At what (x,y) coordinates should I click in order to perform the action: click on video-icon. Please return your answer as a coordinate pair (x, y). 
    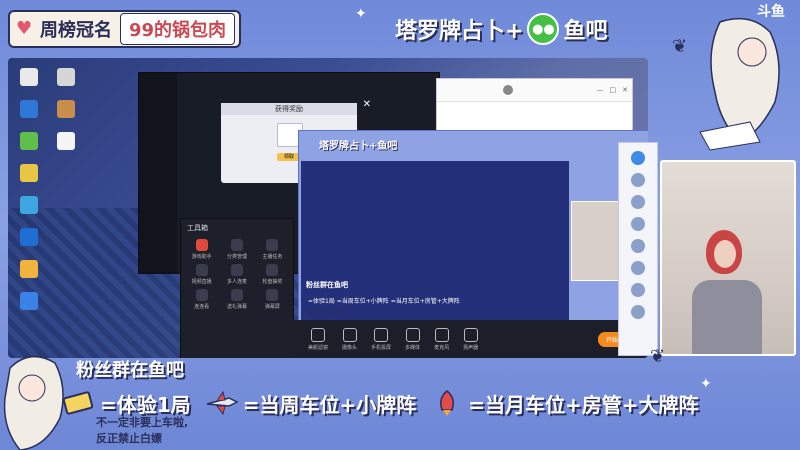
    Looking at the image, I should click on (201, 270).